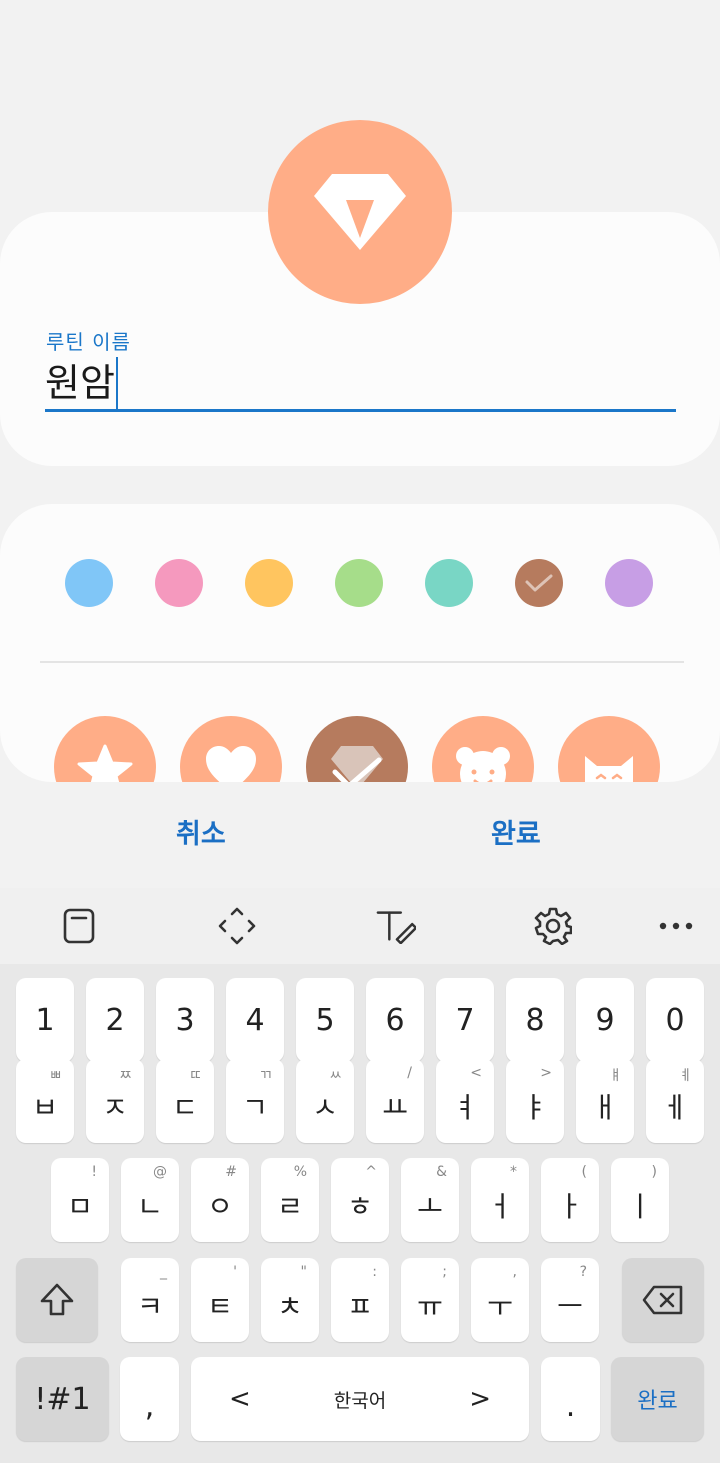 The width and height of the screenshot is (720, 1463). I want to click on routine-name-label: 루틴 이름, so click(88, 342).